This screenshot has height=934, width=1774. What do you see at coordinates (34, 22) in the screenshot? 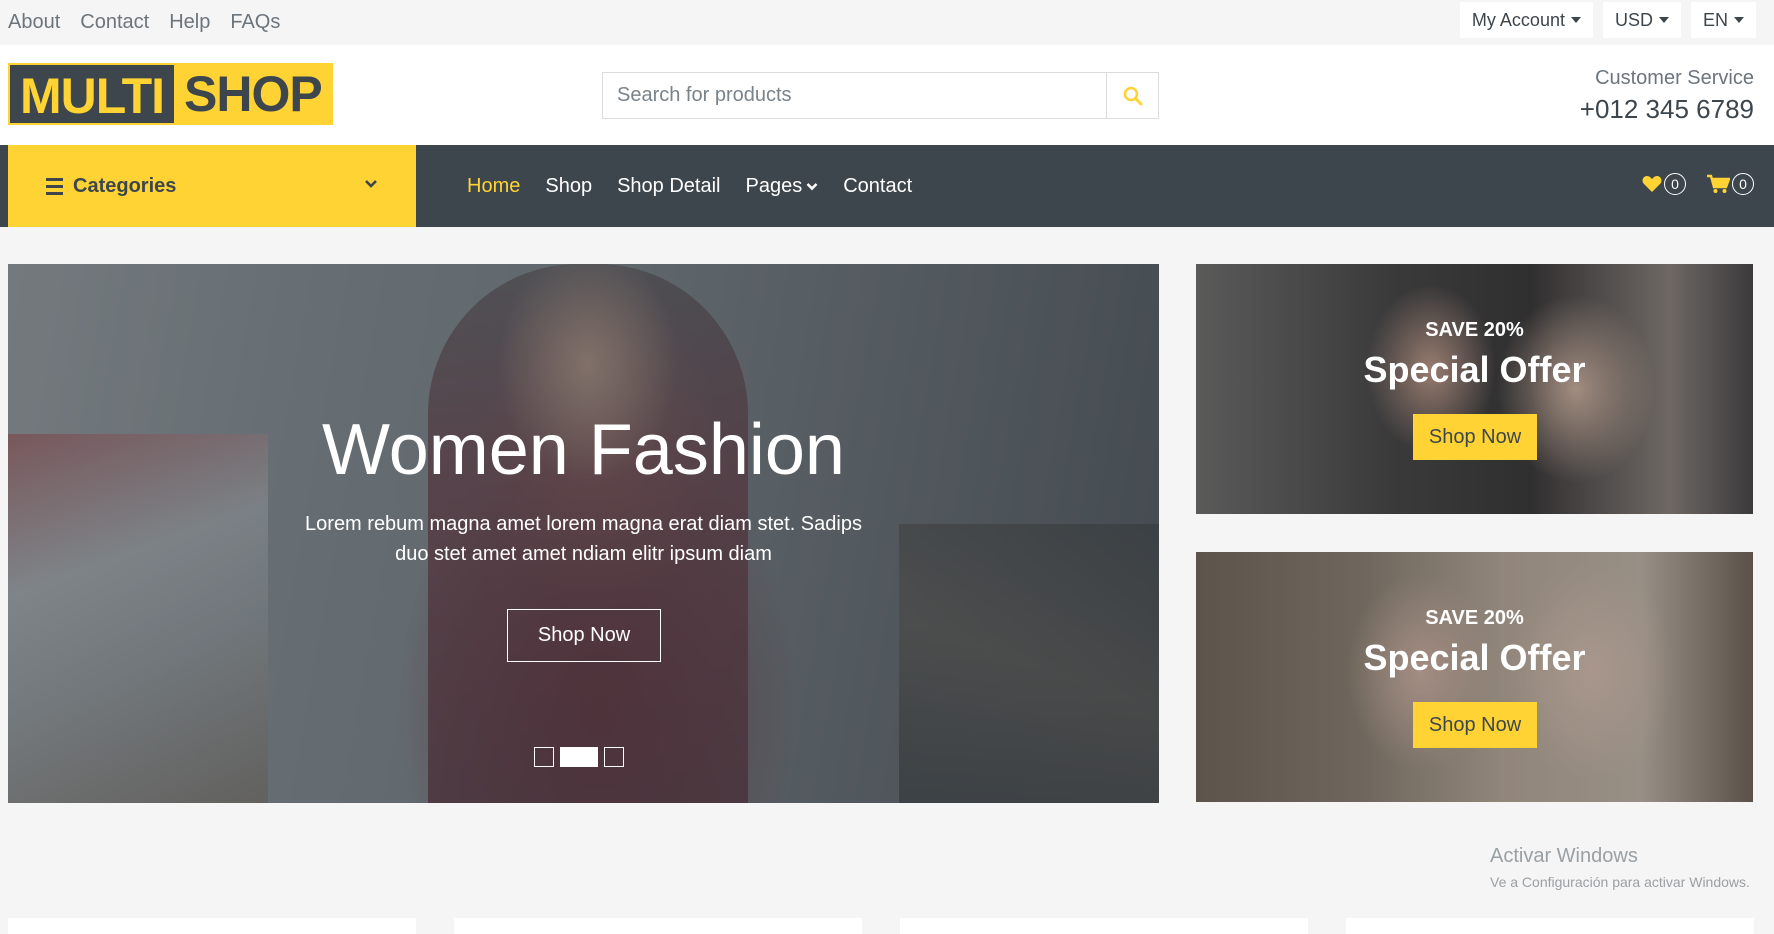
I see `top-link-about: About` at bounding box center [34, 22].